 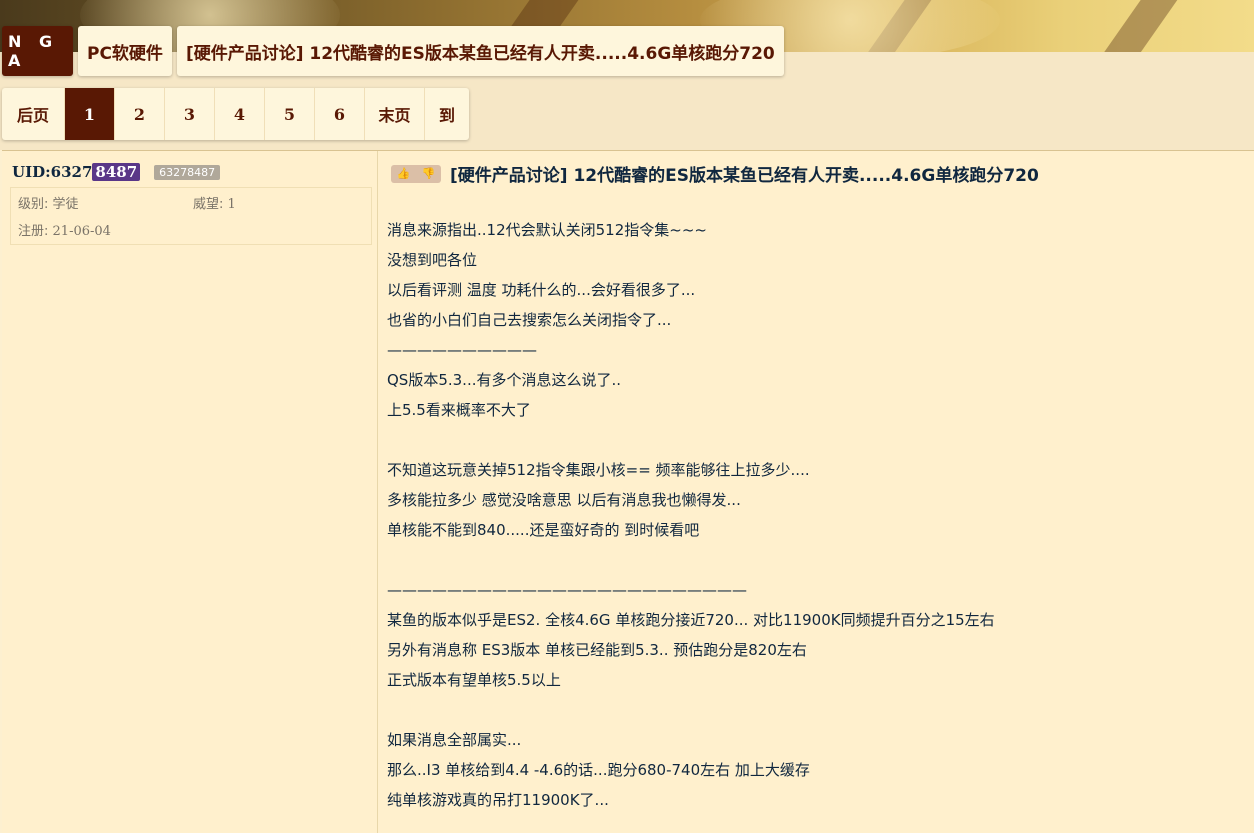 I want to click on nga-logo-link: N G A, so click(x=37, y=51).